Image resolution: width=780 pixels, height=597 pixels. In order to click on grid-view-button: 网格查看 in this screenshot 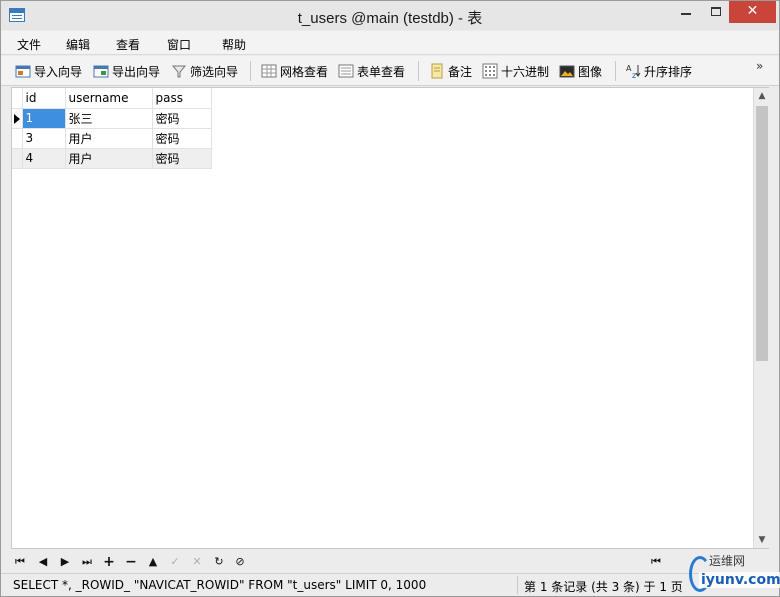, I will do `click(294, 71)`.